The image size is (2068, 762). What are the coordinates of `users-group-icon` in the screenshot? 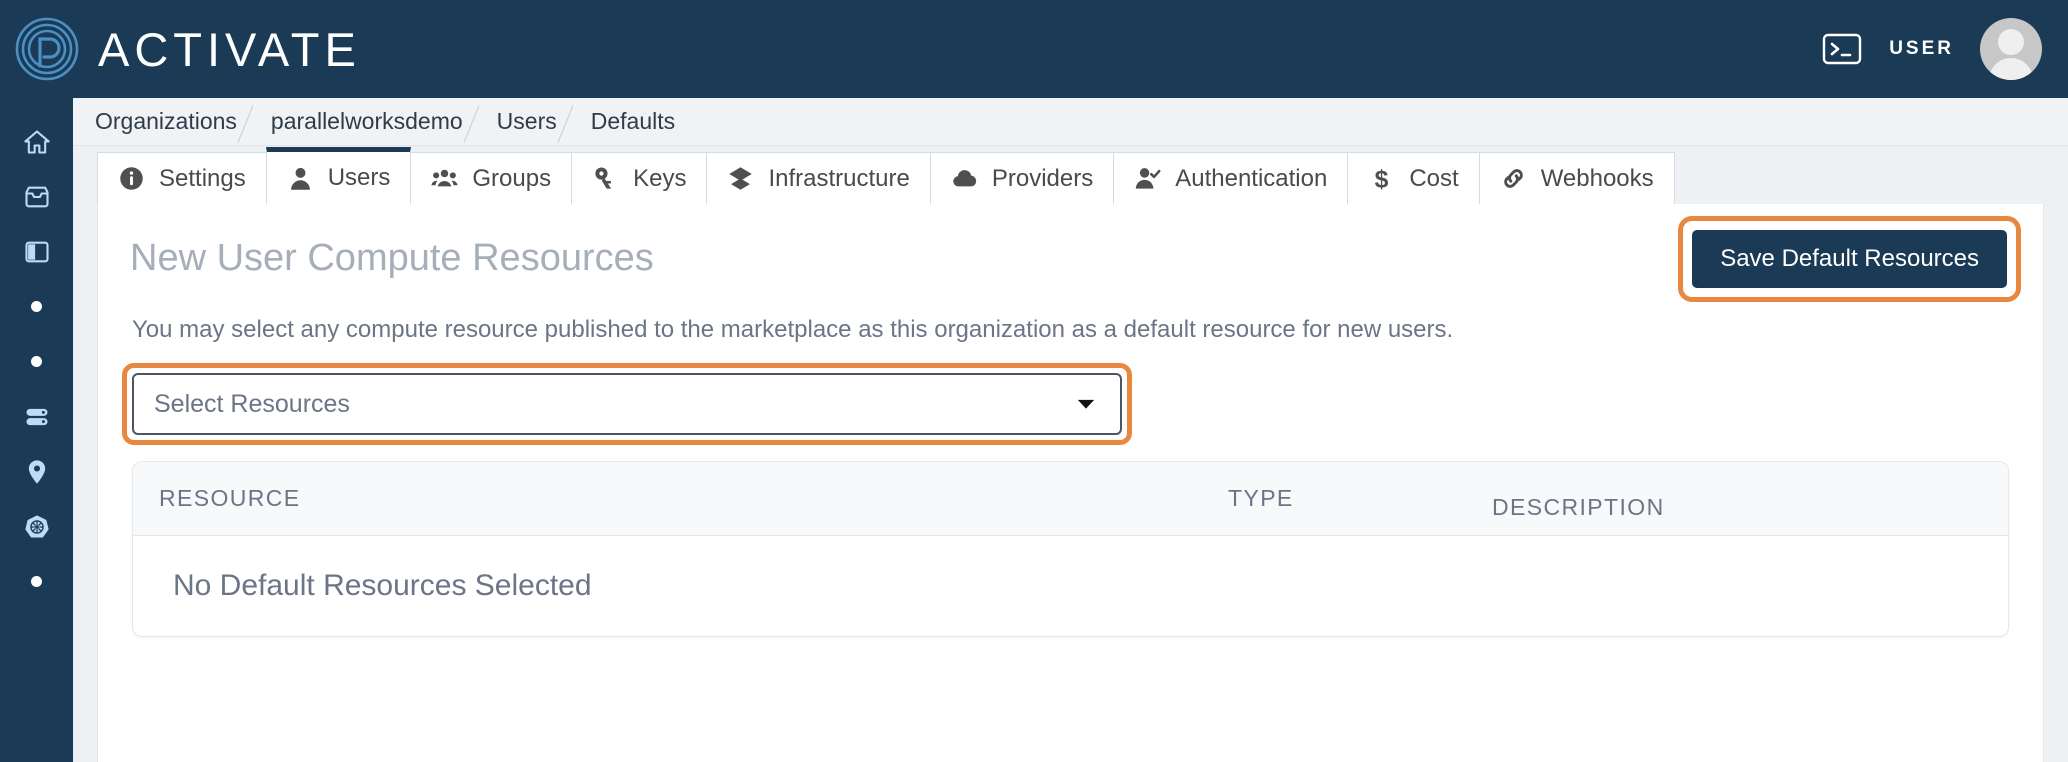 It's located at (444, 178).